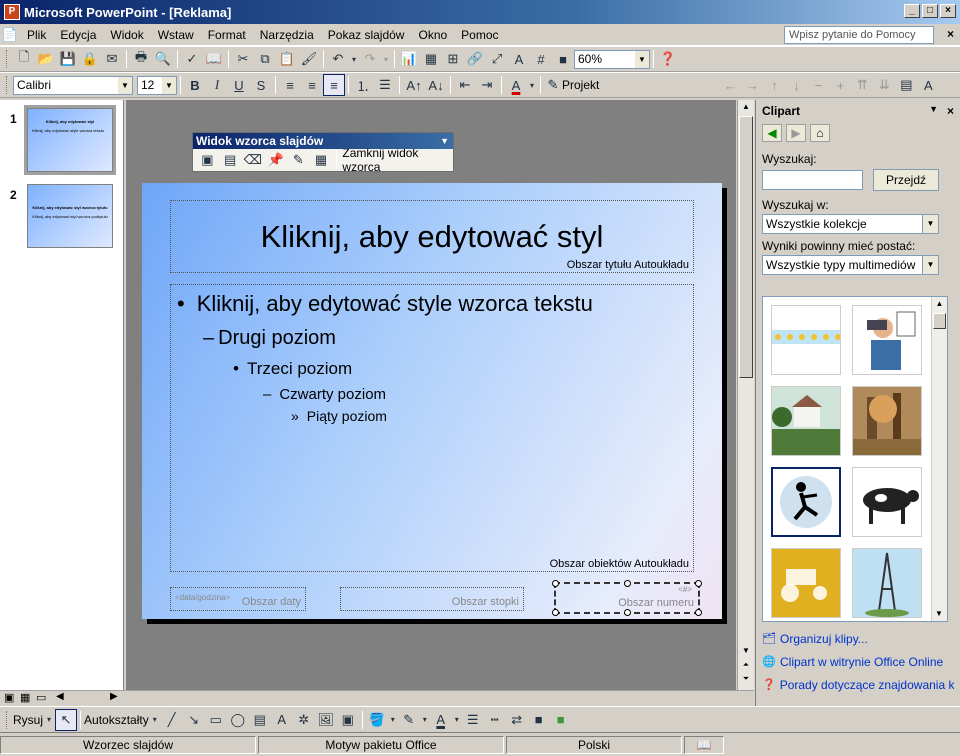  What do you see at coordinates (432, 35) in the screenshot?
I see `menu-window: Okno` at bounding box center [432, 35].